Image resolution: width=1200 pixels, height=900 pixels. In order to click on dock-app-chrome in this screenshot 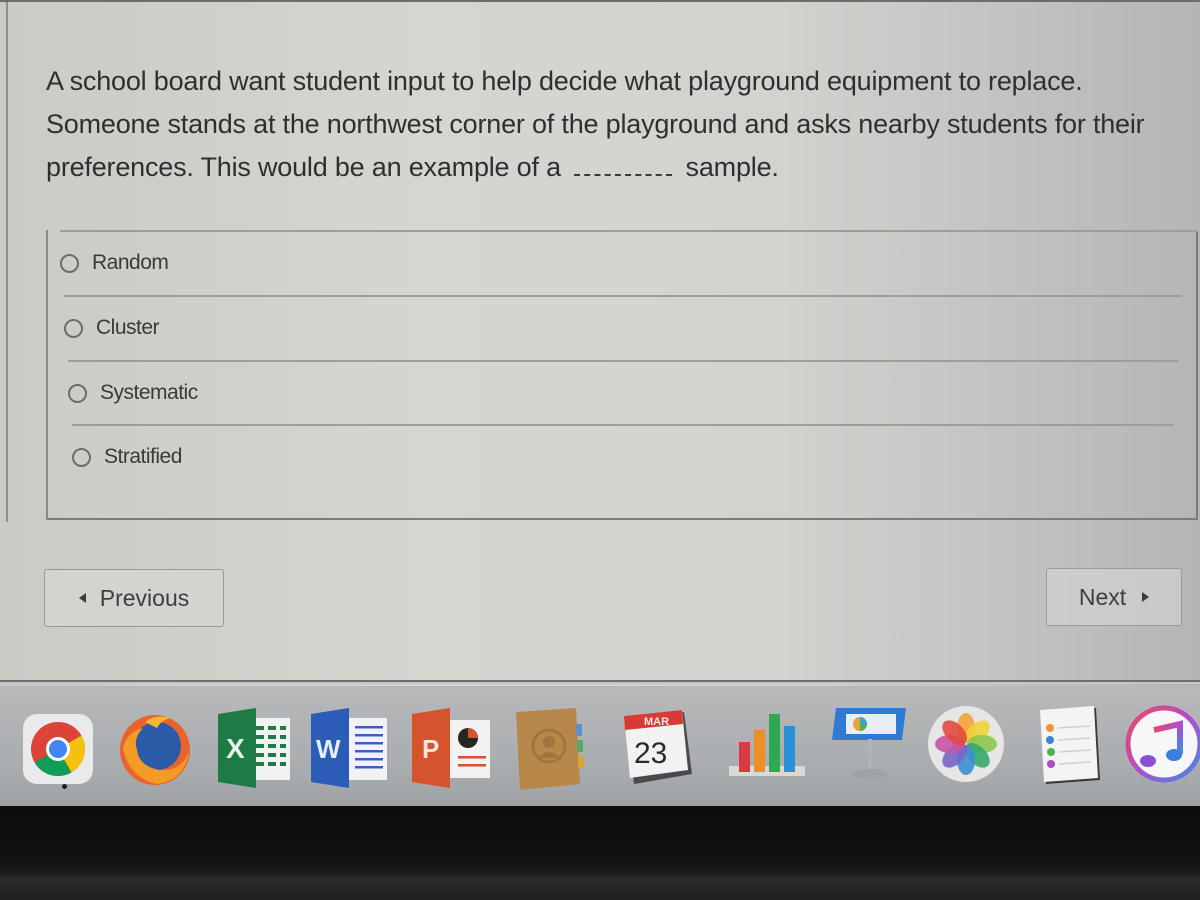, I will do `click(58, 749)`.